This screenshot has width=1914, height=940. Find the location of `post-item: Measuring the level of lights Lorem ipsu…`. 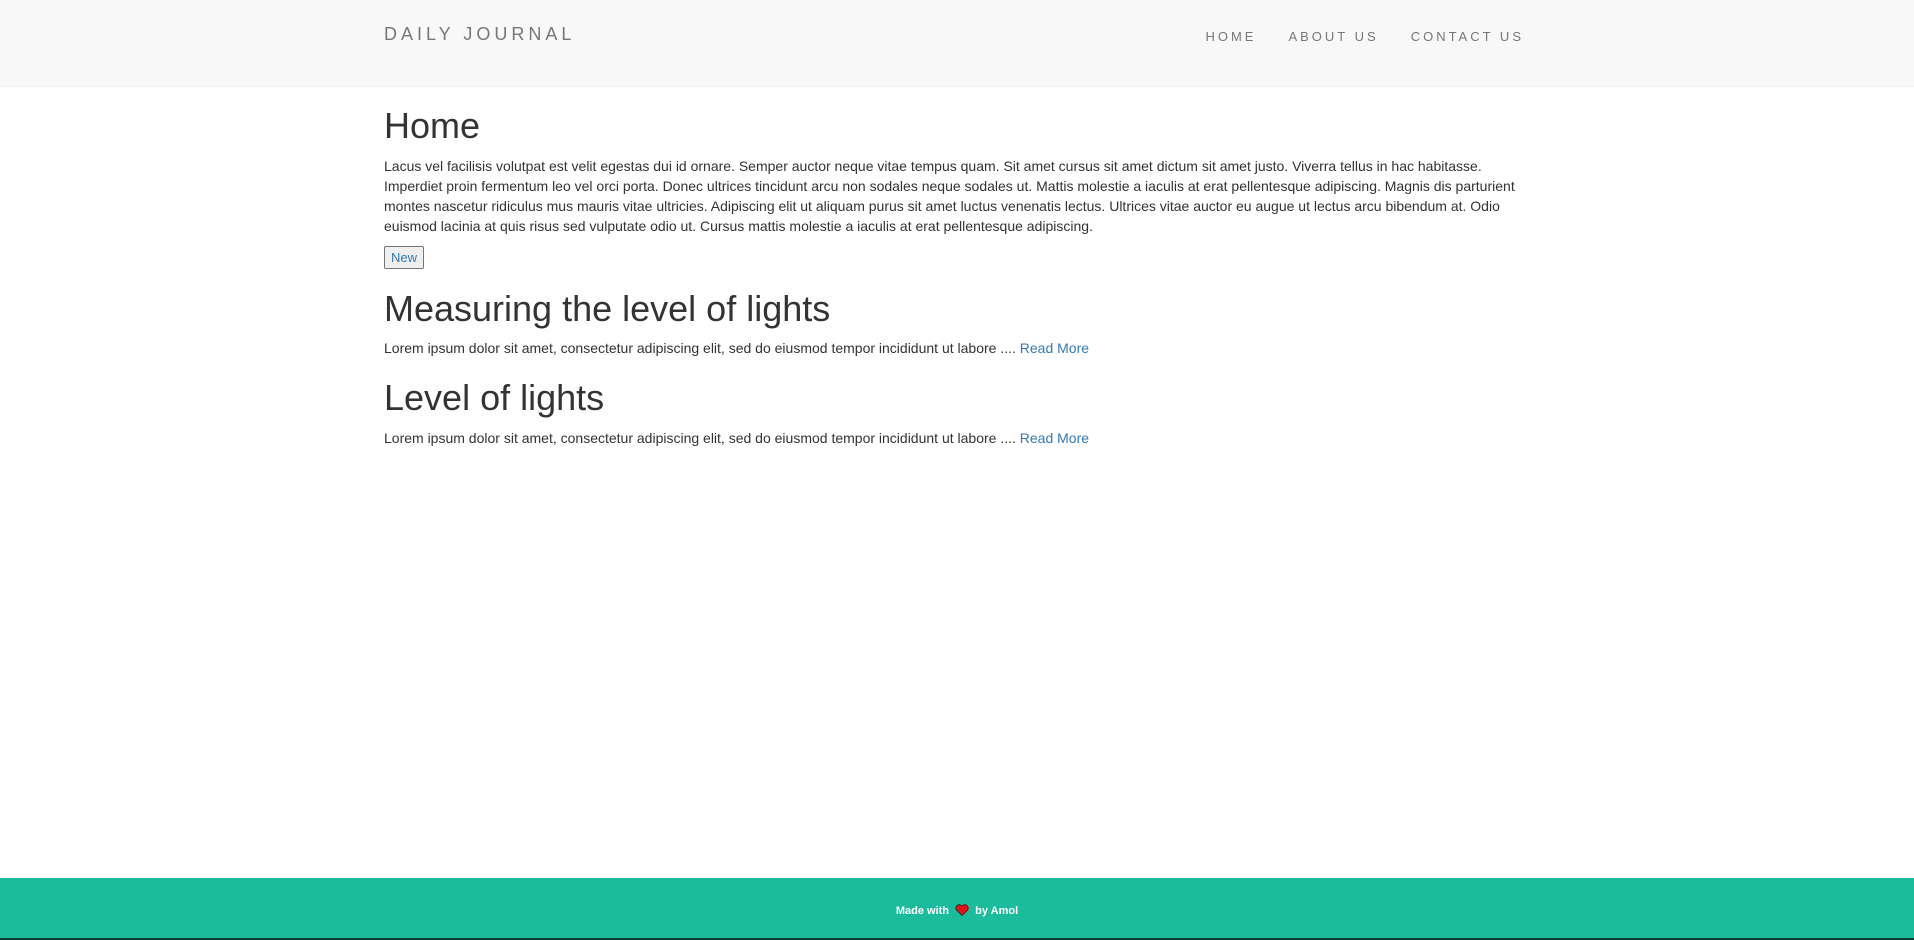

post-item: Measuring the level of lights Lorem ipsu… is located at coordinates (952, 323).